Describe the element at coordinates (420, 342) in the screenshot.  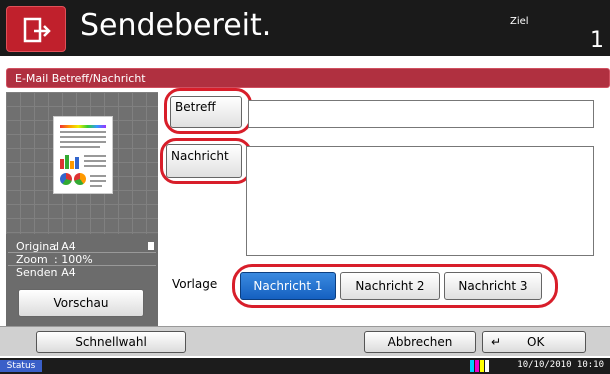
I see `cancel-button: Abbrechen` at that location.